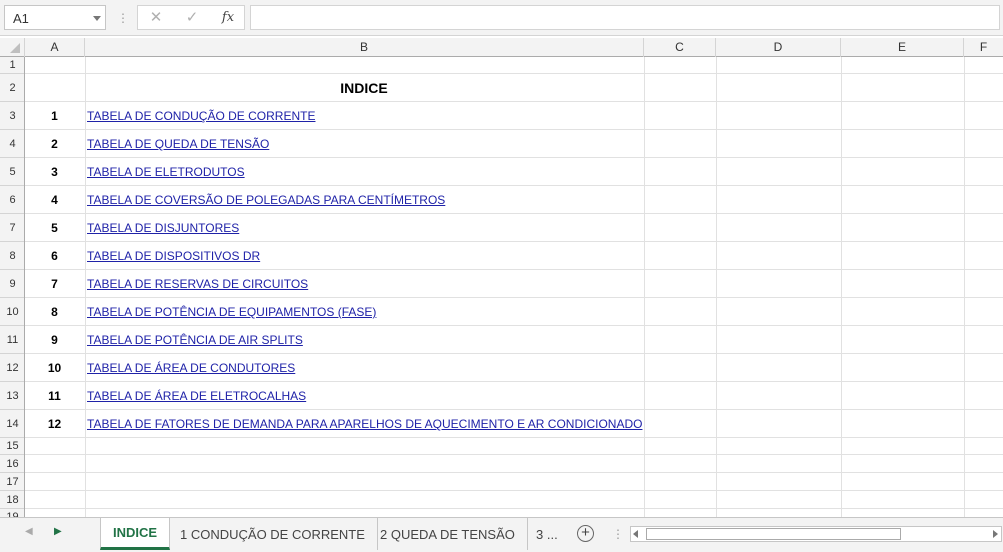  I want to click on column-header-c: C, so click(680, 47).